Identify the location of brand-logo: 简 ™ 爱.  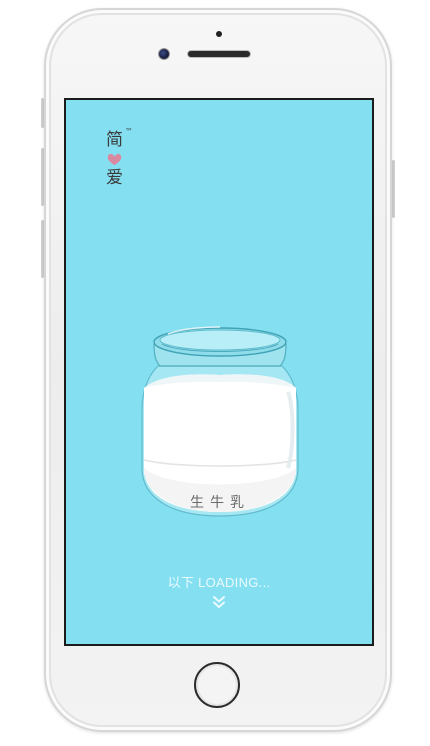
(121, 157).